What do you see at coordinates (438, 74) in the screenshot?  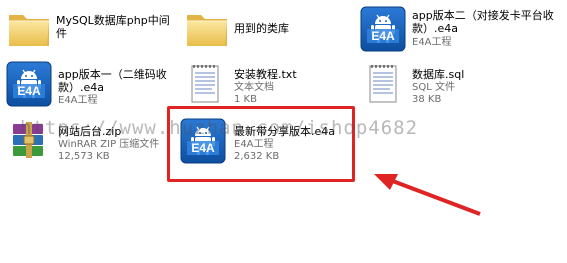 I see `file-name: 数据库.sql` at bounding box center [438, 74].